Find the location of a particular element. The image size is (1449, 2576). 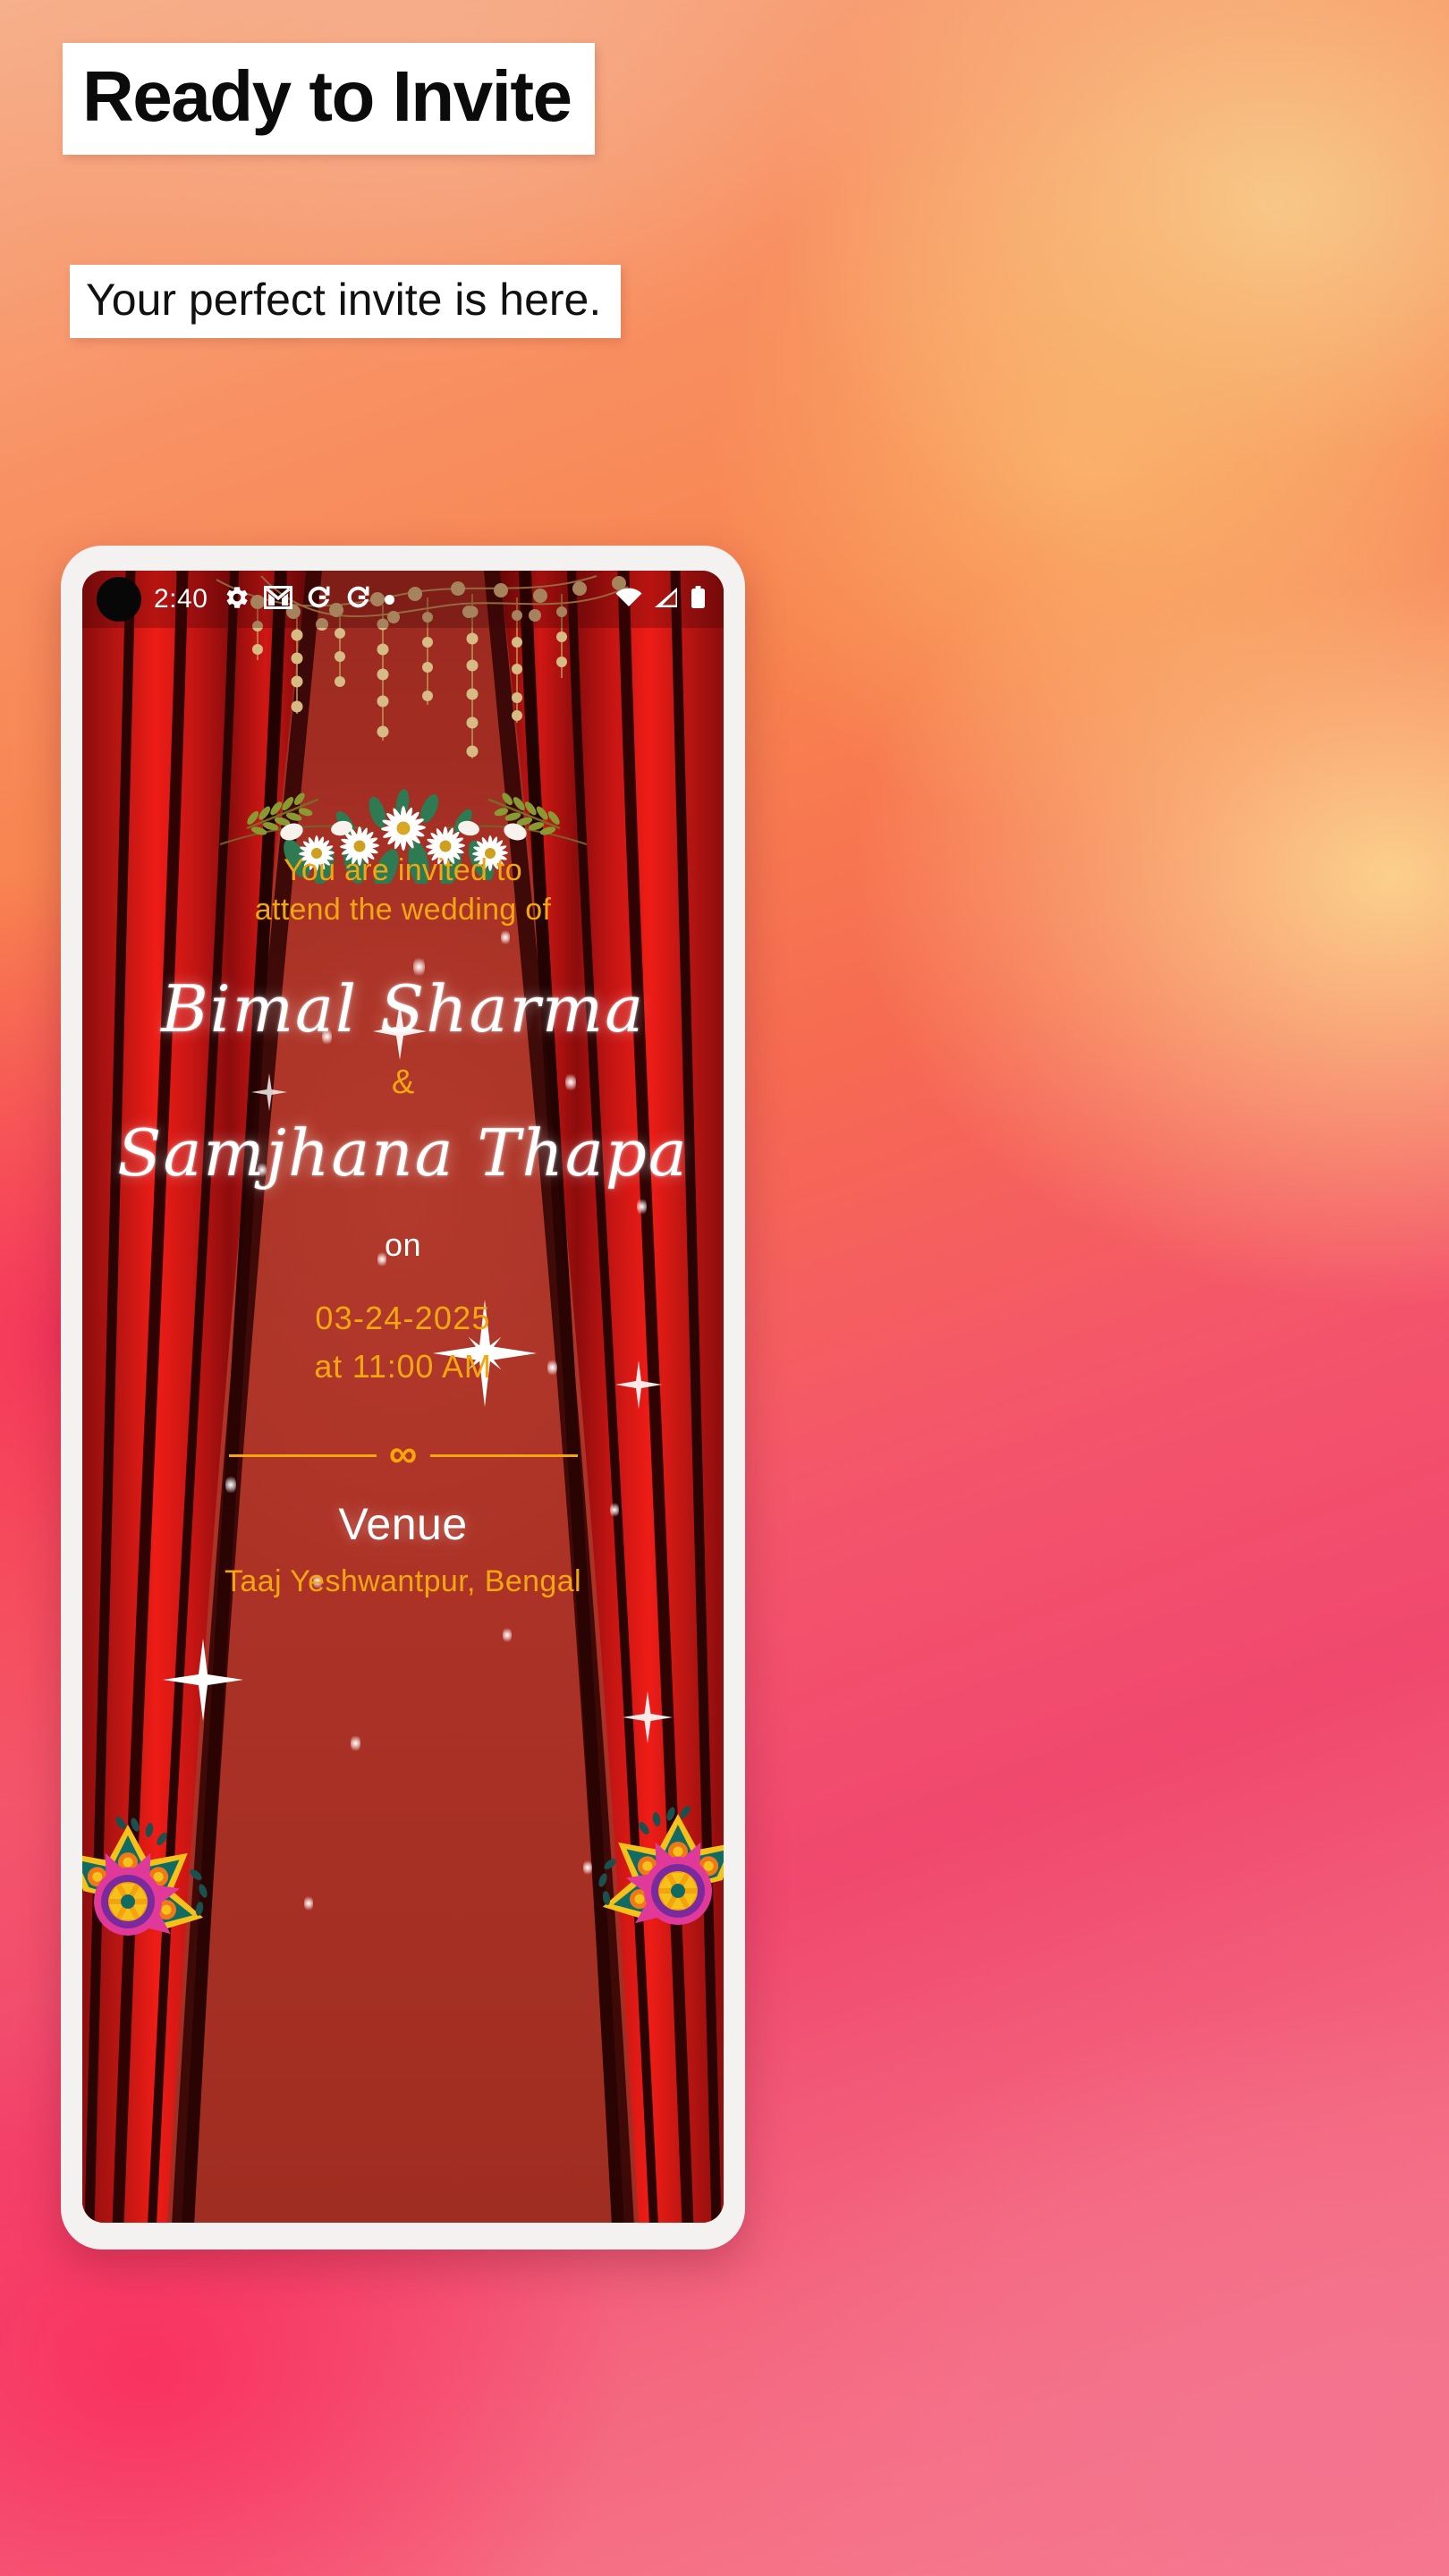

invite-lead-line-1: You are invited to is located at coordinates (403, 870).